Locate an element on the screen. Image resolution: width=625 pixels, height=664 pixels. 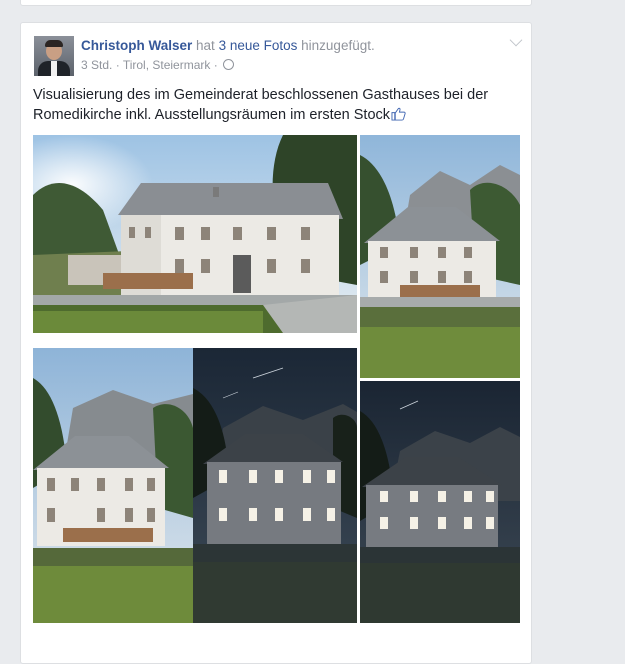
photo-day-mountains is located at coordinates (440, 256).